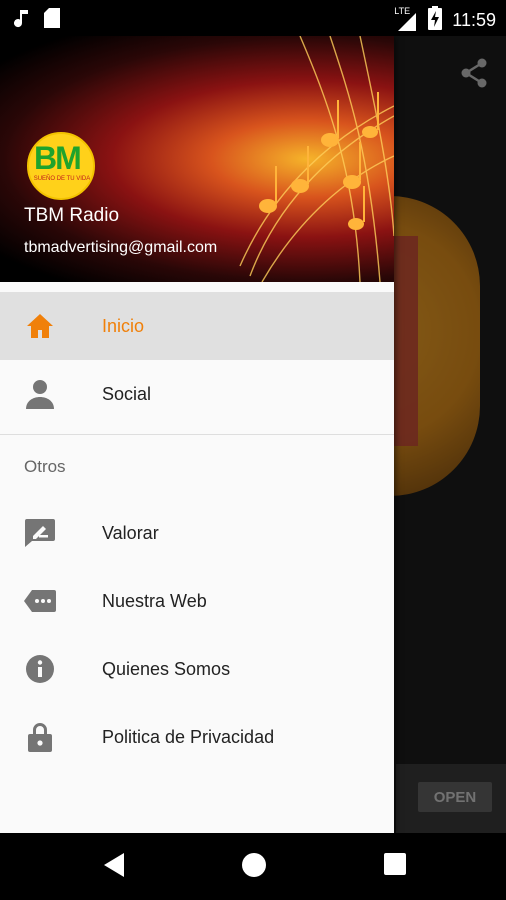 The height and width of the screenshot is (900, 506). What do you see at coordinates (62, 179) in the screenshot?
I see `logo-subtext: SUEÑO DE TU VIDA` at bounding box center [62, 179].